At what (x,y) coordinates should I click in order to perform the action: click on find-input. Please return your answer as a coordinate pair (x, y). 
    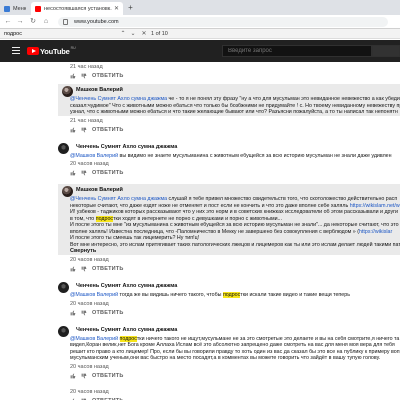
    Looking at the image, I should click on (59, 34).